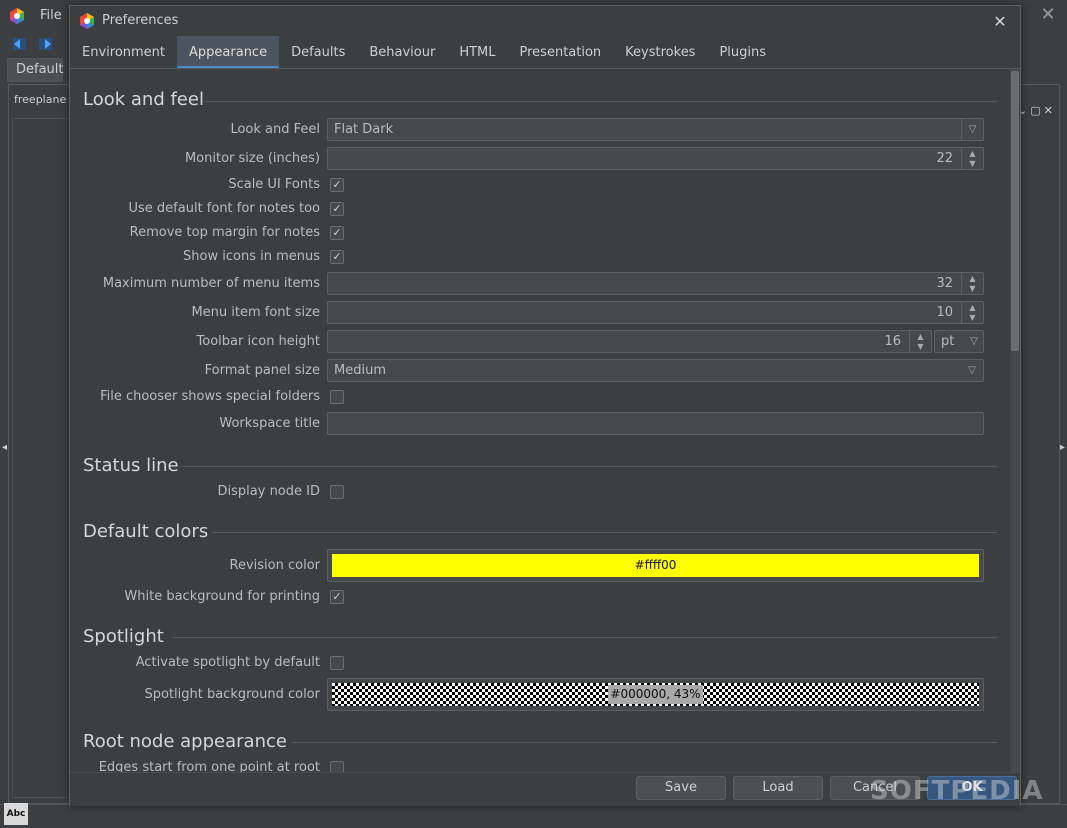  I want to click on workspace-title-input, so click(655, 423).